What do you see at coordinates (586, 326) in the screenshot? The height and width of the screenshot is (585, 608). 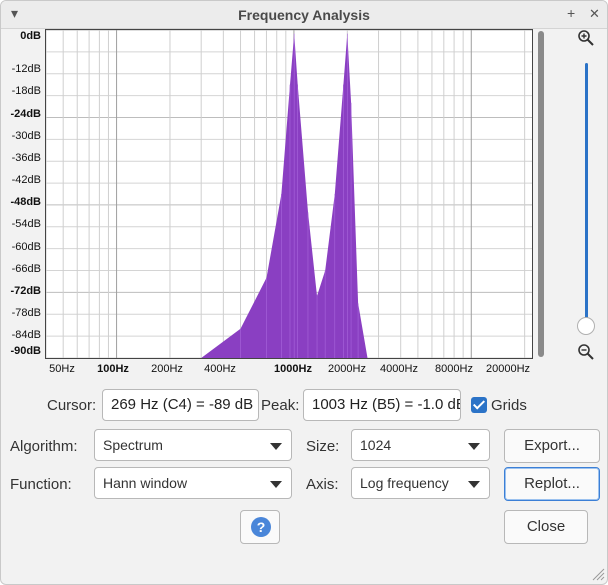 I see `zoom-slider-handle` at bounding box center [586, 326].